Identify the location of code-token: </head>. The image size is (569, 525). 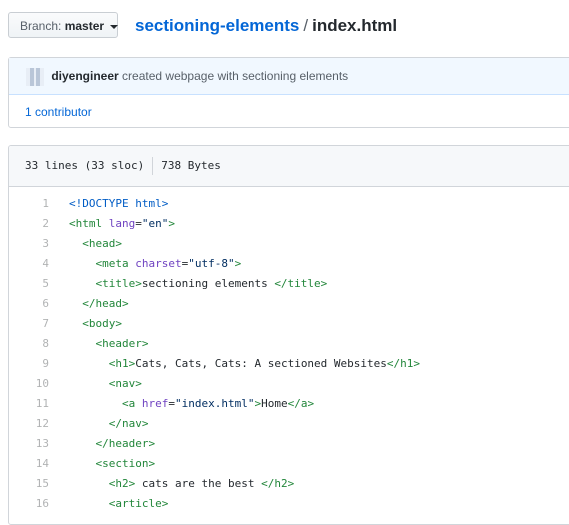
(105, 303).